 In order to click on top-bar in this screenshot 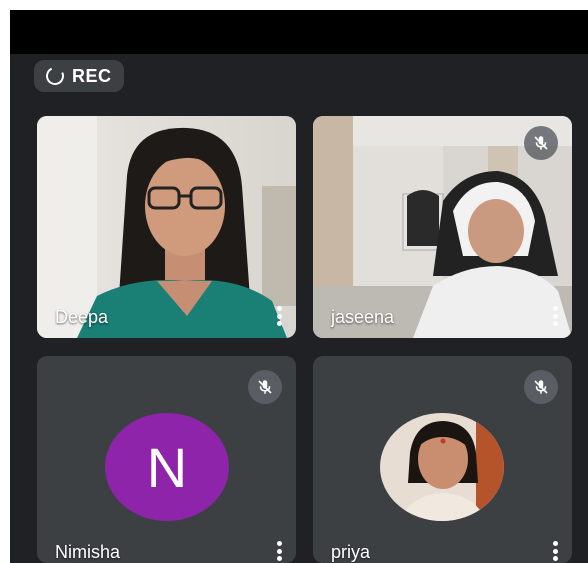, I will do `click(299, 32)`.